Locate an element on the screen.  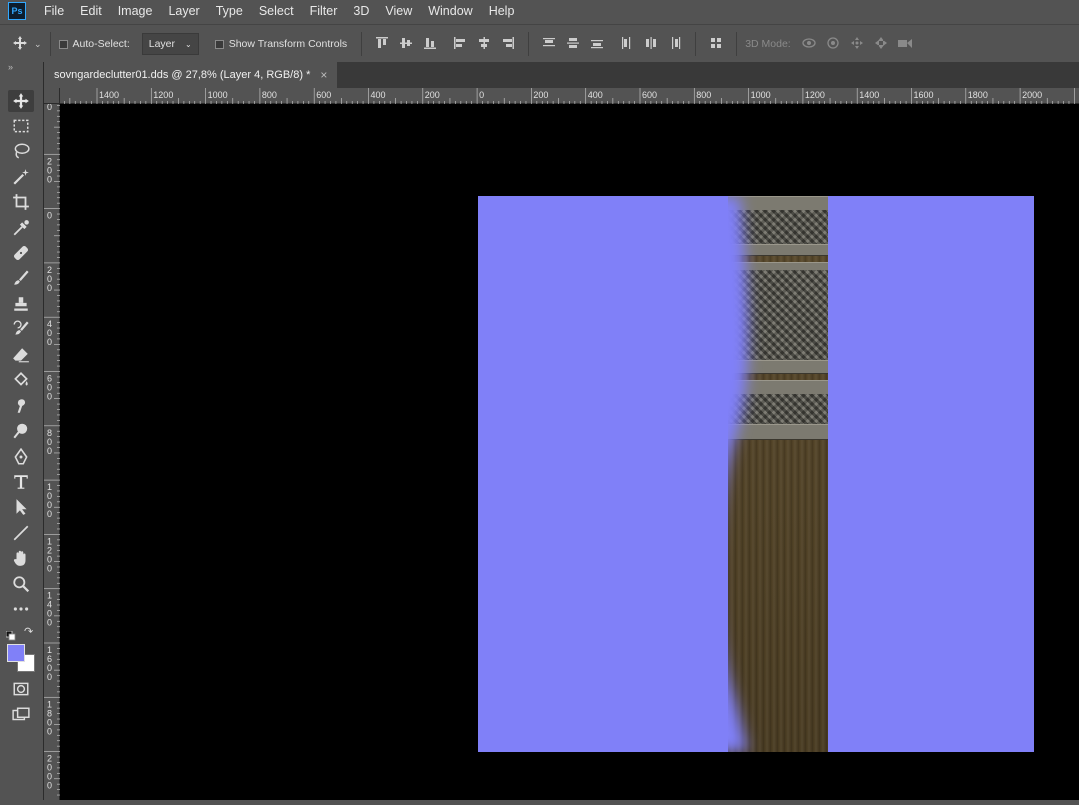
distribute-left-icon is located at coordinates (627, 44).